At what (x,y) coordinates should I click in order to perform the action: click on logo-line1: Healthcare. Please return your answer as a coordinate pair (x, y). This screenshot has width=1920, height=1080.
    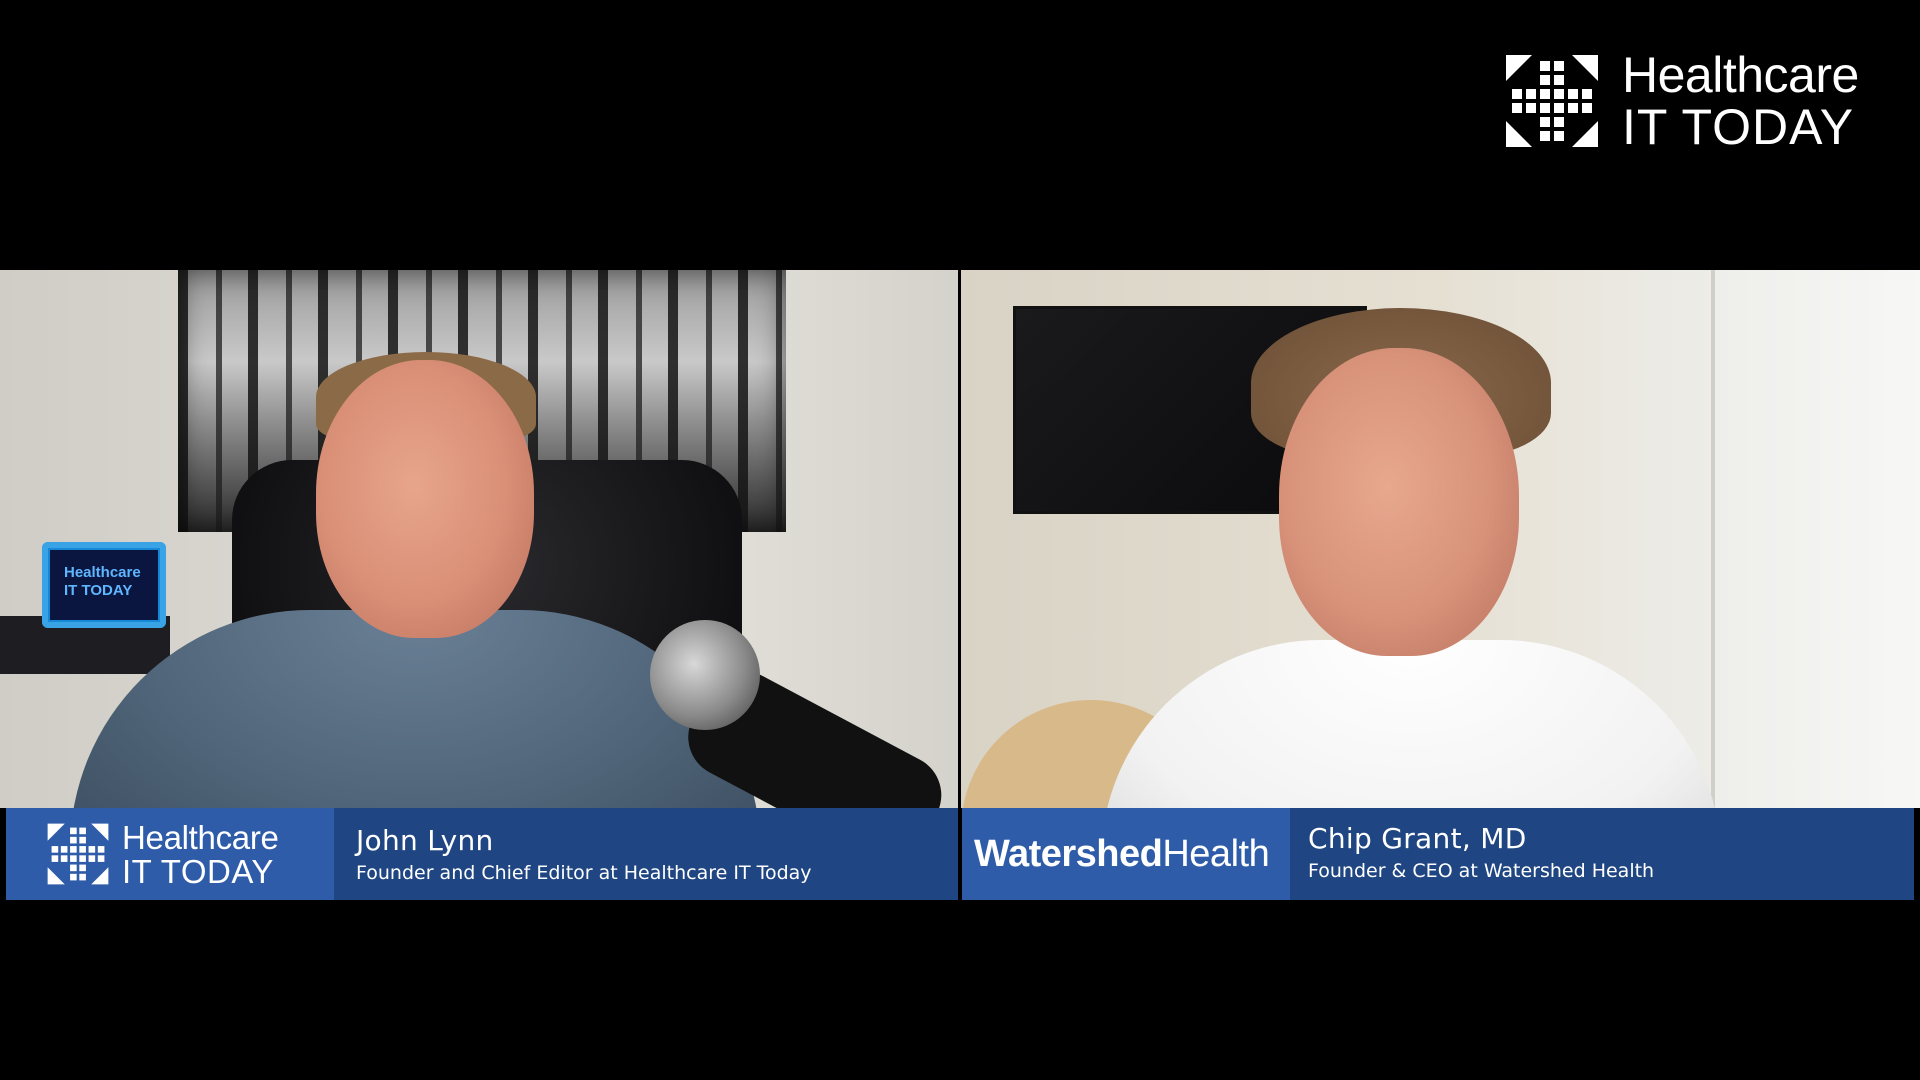
    Looking at the image, I should click on (200, 837).